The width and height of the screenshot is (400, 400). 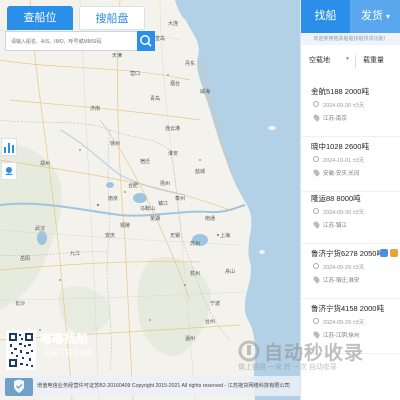 I want to click on ship-time: 2024-10-01 ±3天, so click(x=344, y=161).